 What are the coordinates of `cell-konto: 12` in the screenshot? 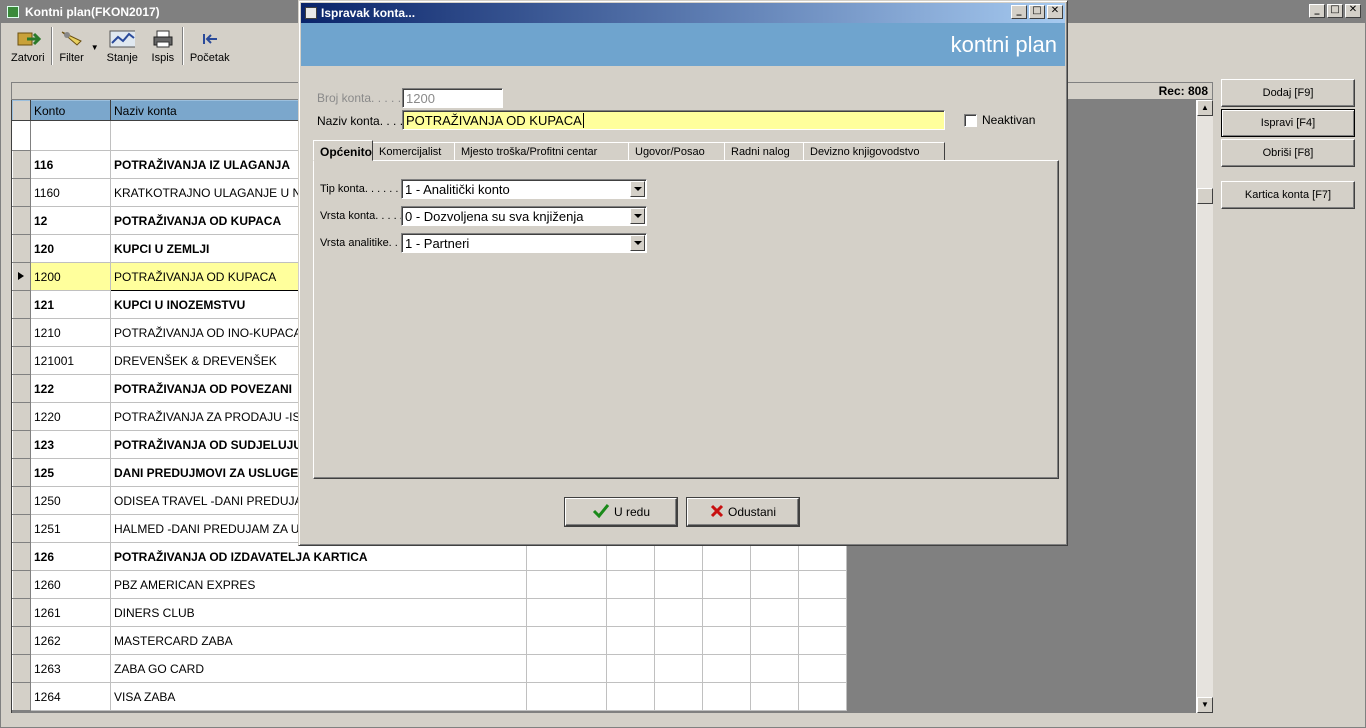 It's located at (70, 220).